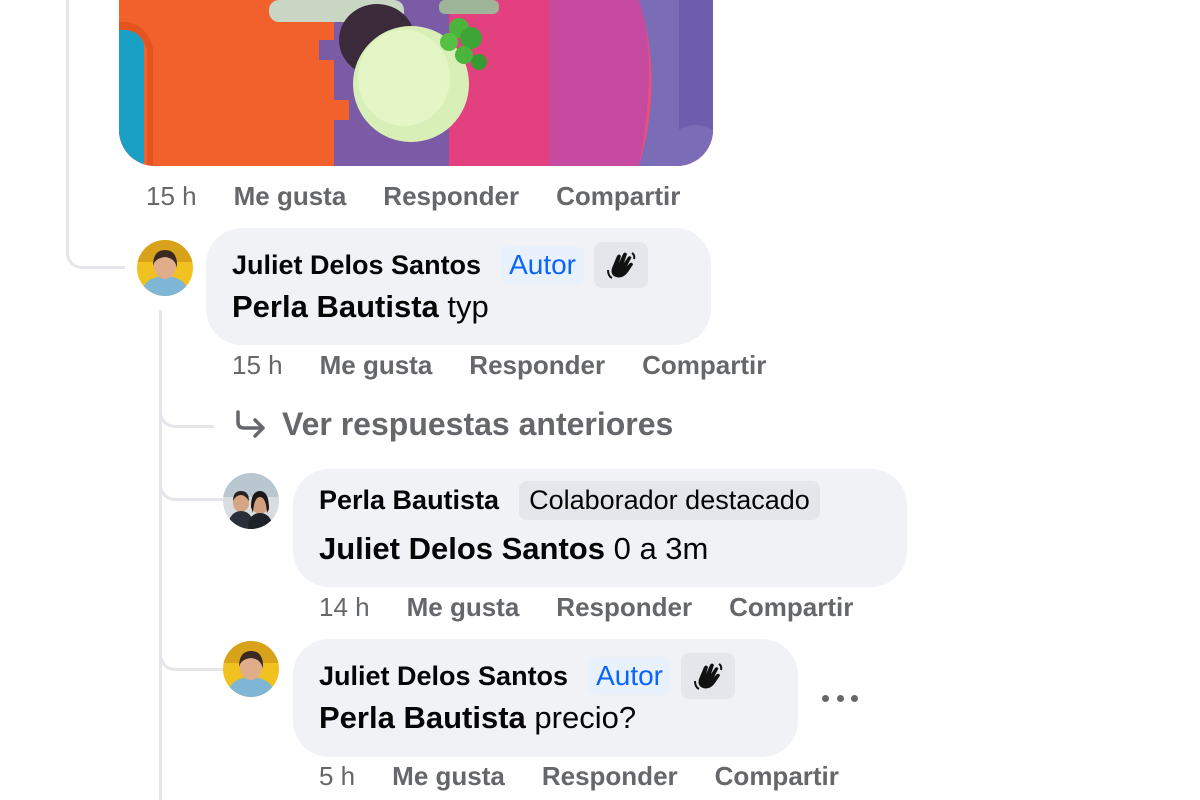 The image size is (1200, 800). I want to click on post-time: 15 h, so click(171, 196).